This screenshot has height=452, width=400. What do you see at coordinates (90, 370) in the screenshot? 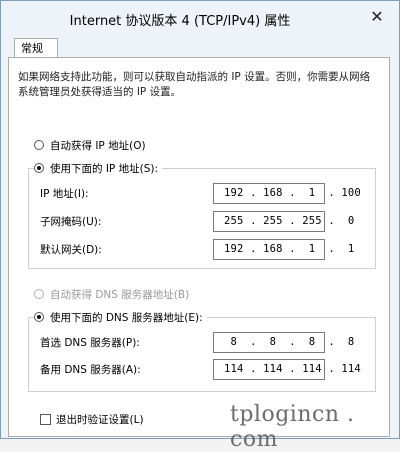
I see `alternate-dns-label: 备用 DNS 服务器(A):` at bounding box center [90, 370].